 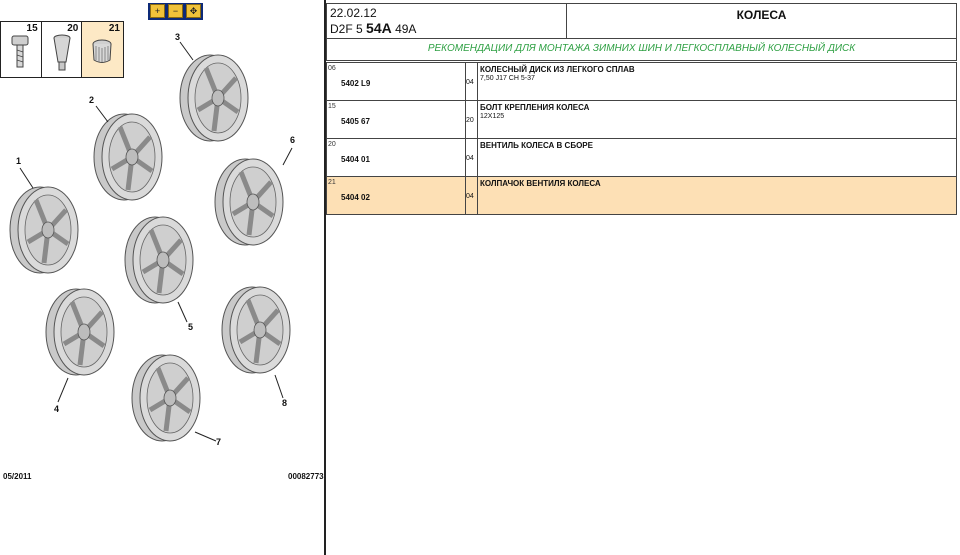 What do you see at coordinates (355, 159) in the screenshot?
I see `part-number: 5404 01` at bounding box center [355, 159].